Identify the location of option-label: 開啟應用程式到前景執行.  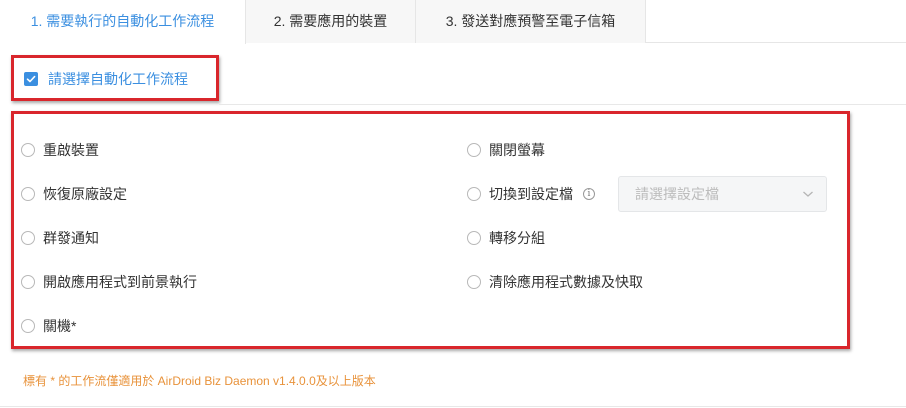
(120, 282).